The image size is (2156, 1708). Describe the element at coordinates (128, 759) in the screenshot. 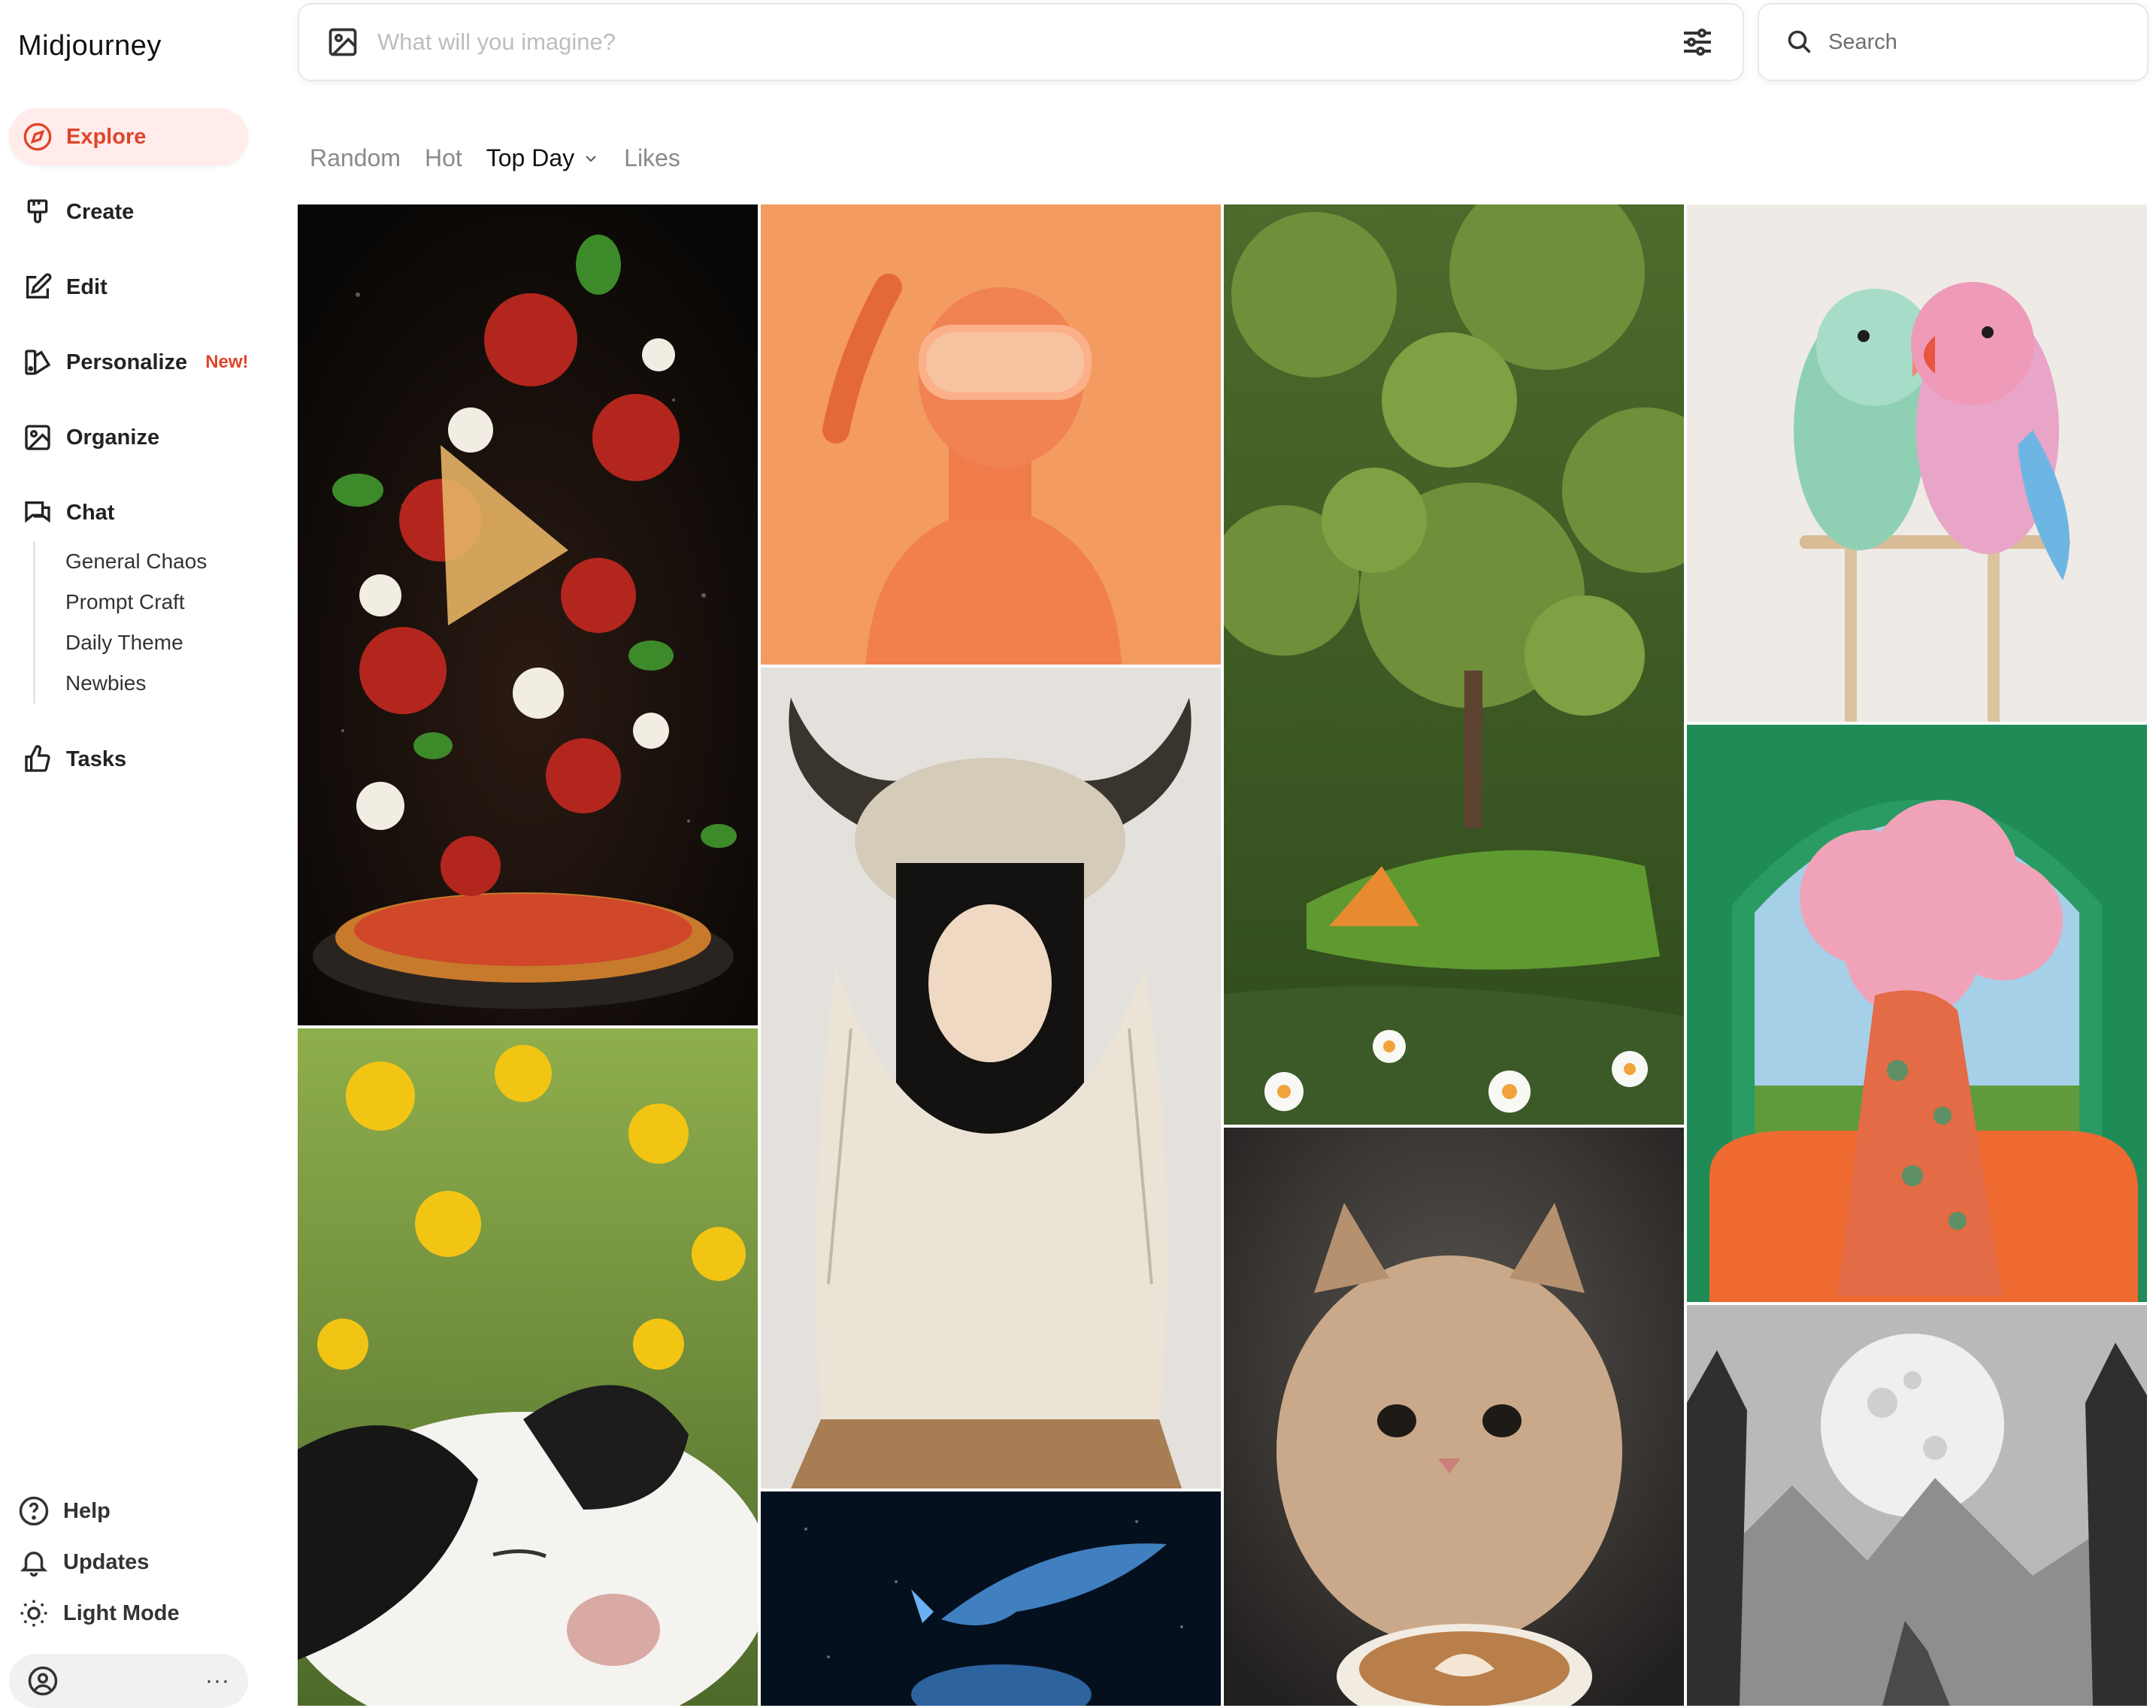

I see `nav-tasks: Tasks` at that location.